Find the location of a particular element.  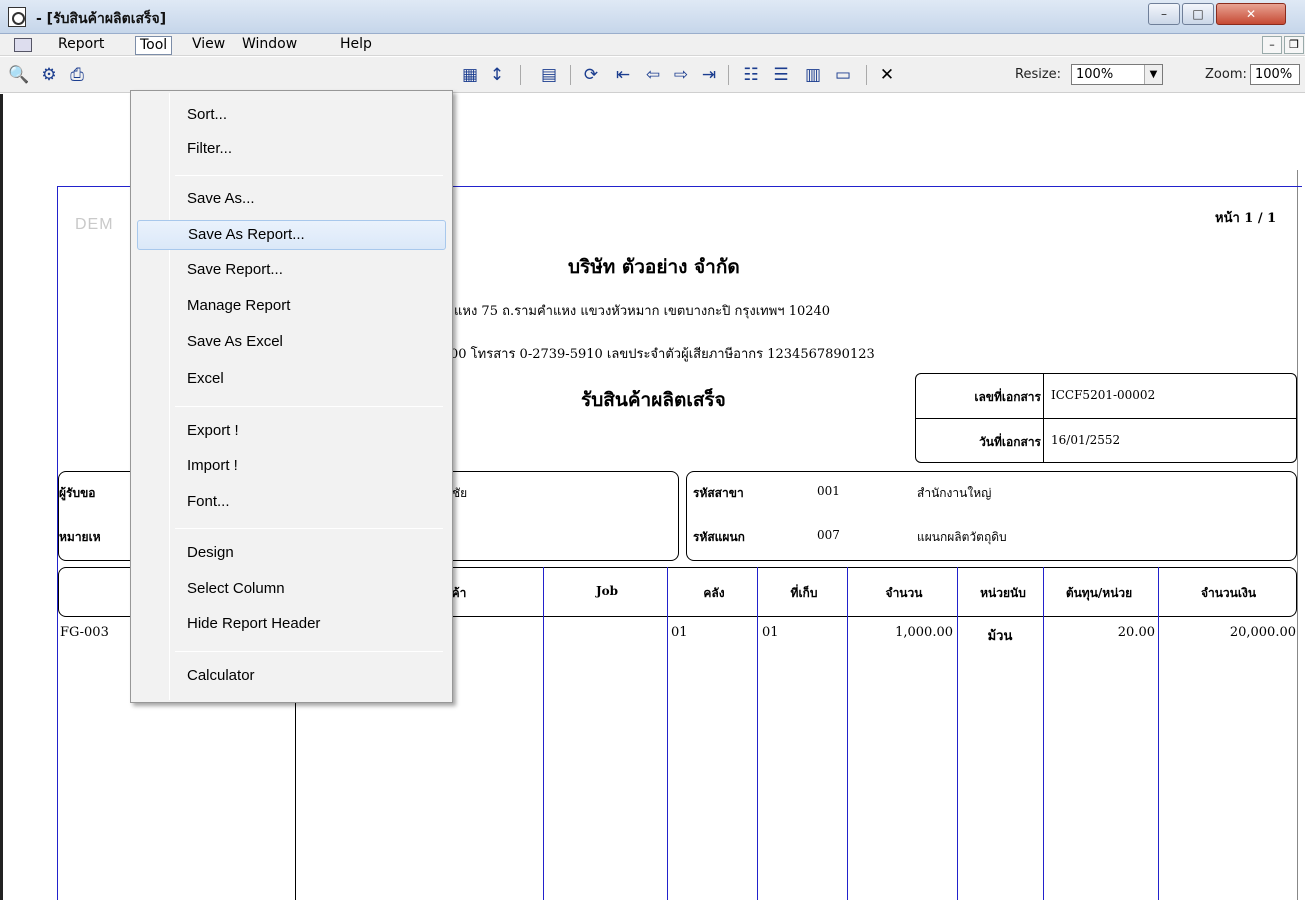

refresh-icon: ⟳ is located at coordinates (591, 75).